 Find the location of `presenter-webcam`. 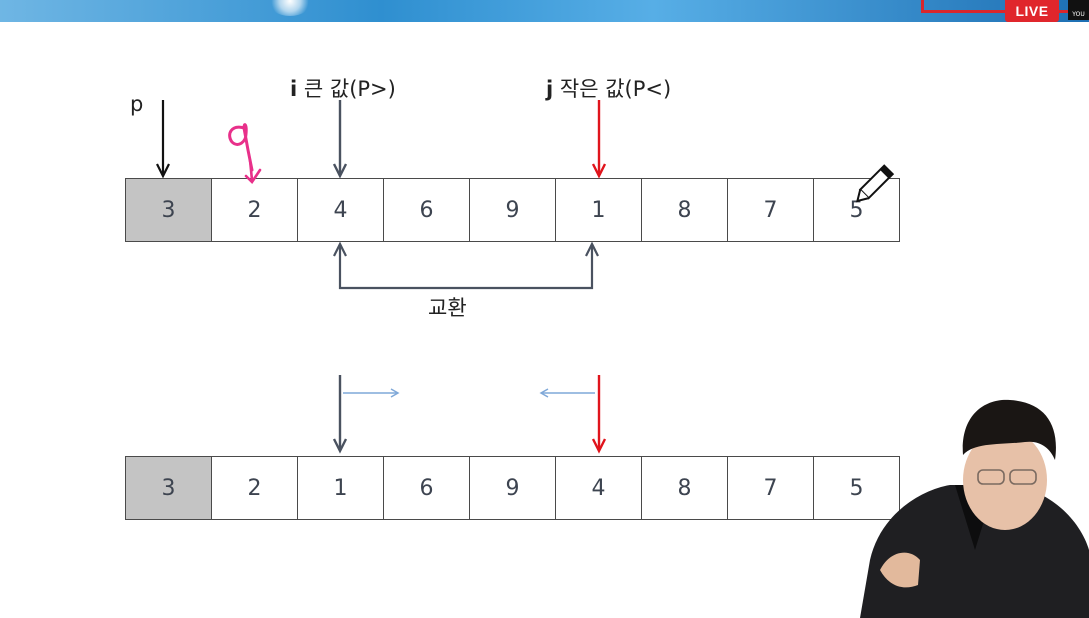

presenter-webcam is located at coordinates (974, 508).